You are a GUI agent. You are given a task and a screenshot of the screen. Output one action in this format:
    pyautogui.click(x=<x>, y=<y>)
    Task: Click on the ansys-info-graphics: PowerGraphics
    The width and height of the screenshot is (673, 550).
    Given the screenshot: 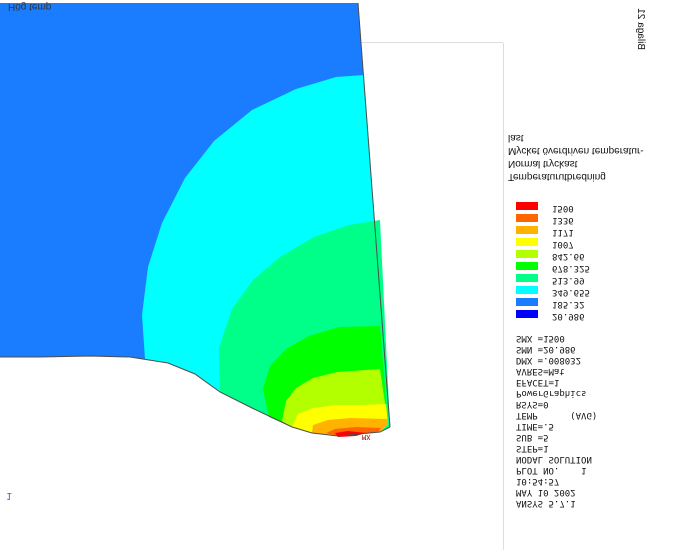 What is the action you would take?
    pyautogui.click(x=551, y=393)
    